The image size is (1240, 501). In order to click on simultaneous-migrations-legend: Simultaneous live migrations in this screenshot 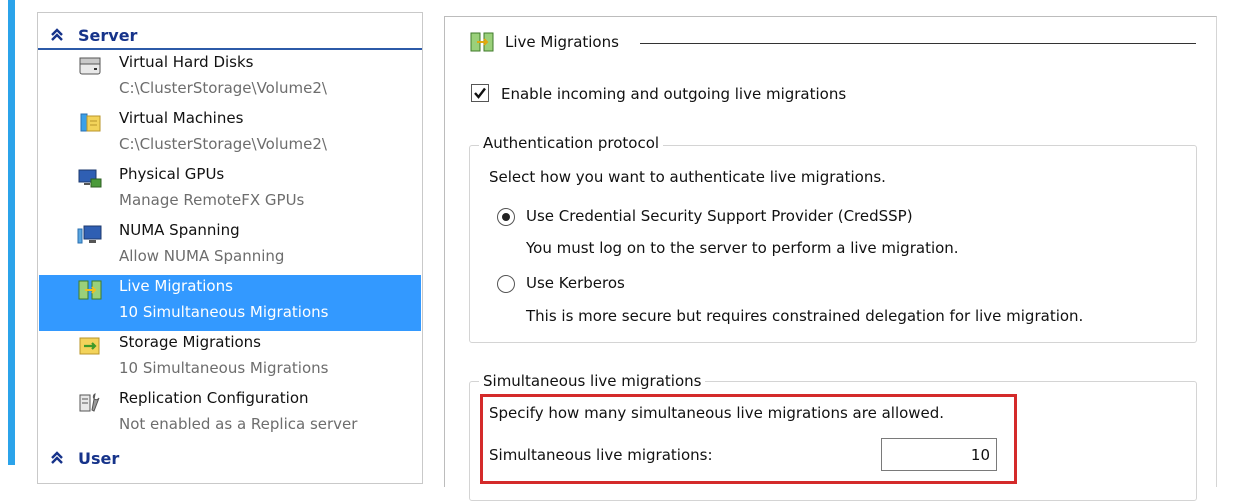, I will do `click(592, 381)`.